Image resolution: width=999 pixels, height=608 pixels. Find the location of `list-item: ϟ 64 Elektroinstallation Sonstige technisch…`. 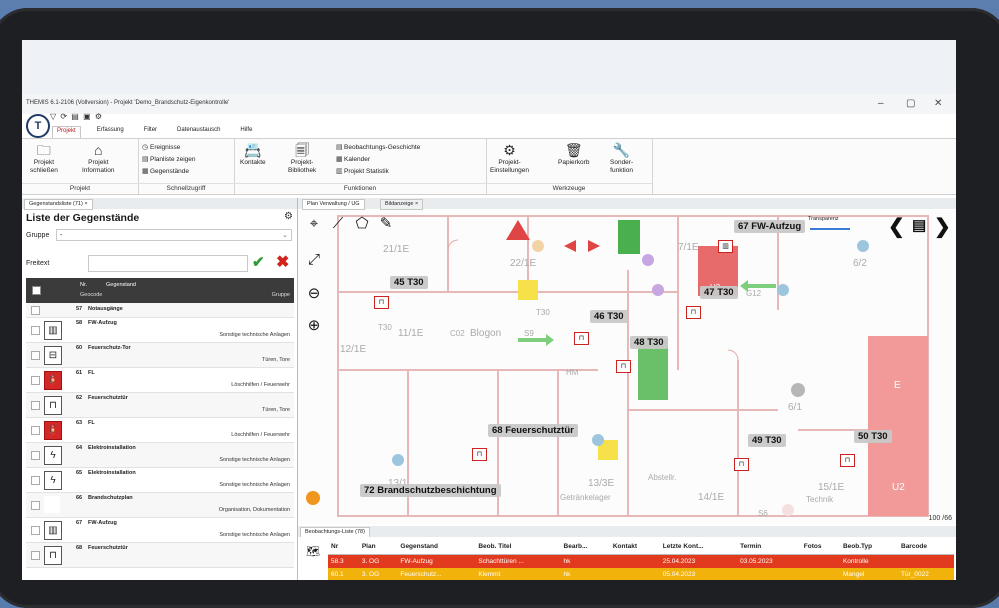

list-item: ϟ 64 Elektroinstallation Sonstige technisch… is located at coordinates (160, 455).